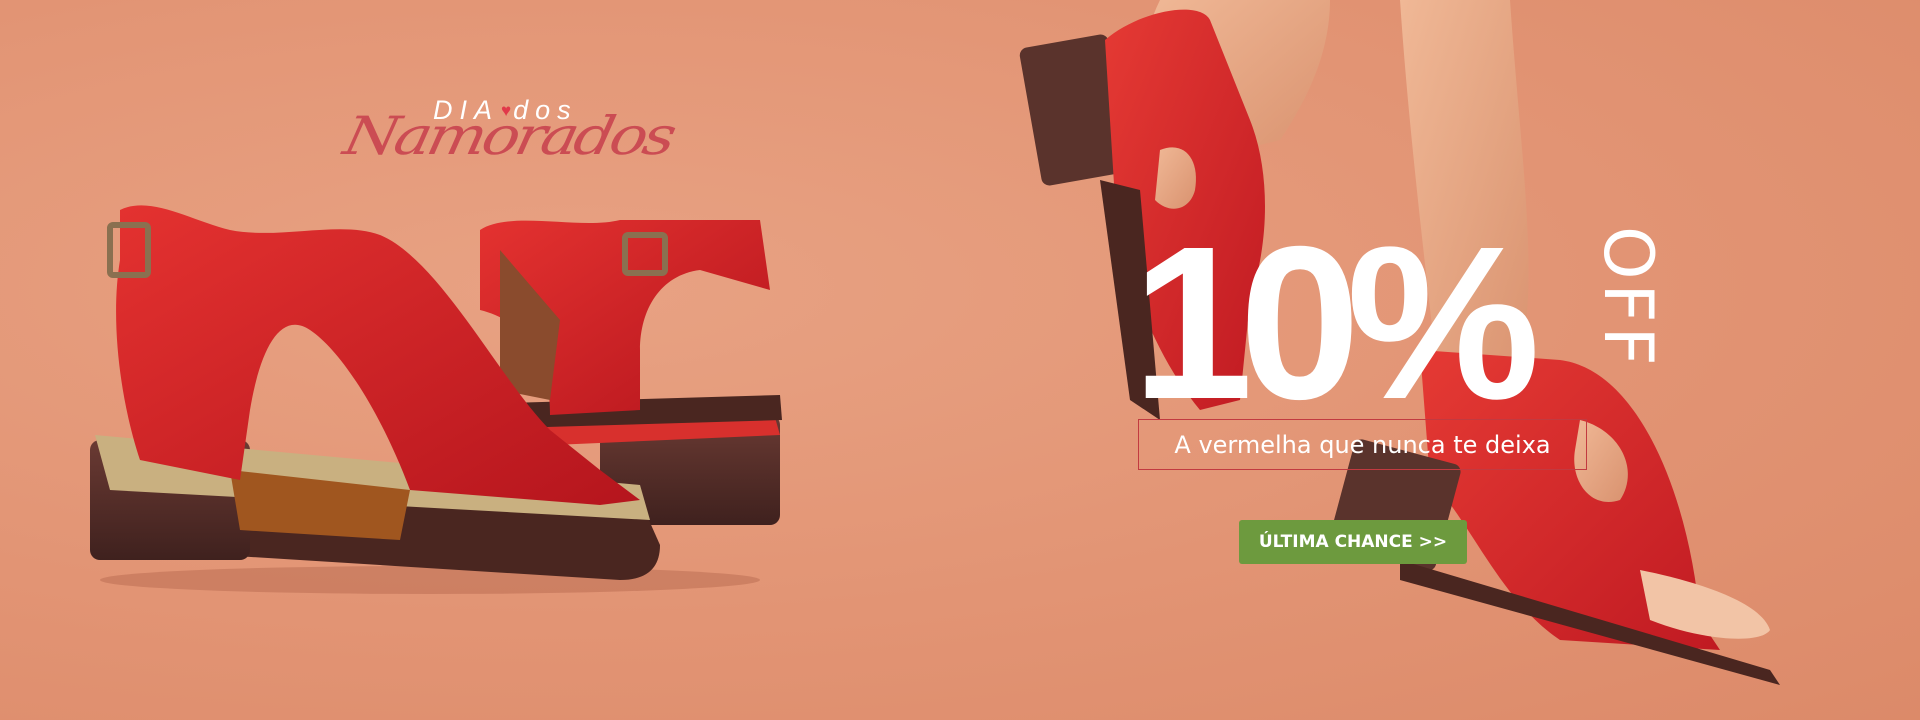  Describe the element at coordinates (508, 130) in the screenshot. I see `dia-dos-namorados-logo: Namorados DIA ♥dos` at that location.